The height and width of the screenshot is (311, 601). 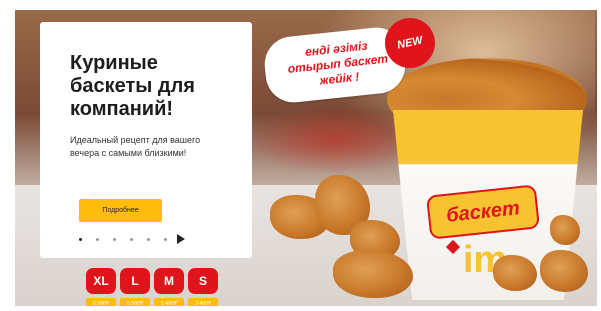 I want to click on size-option-l: L 5 500₸, so click(x=135, y=287).